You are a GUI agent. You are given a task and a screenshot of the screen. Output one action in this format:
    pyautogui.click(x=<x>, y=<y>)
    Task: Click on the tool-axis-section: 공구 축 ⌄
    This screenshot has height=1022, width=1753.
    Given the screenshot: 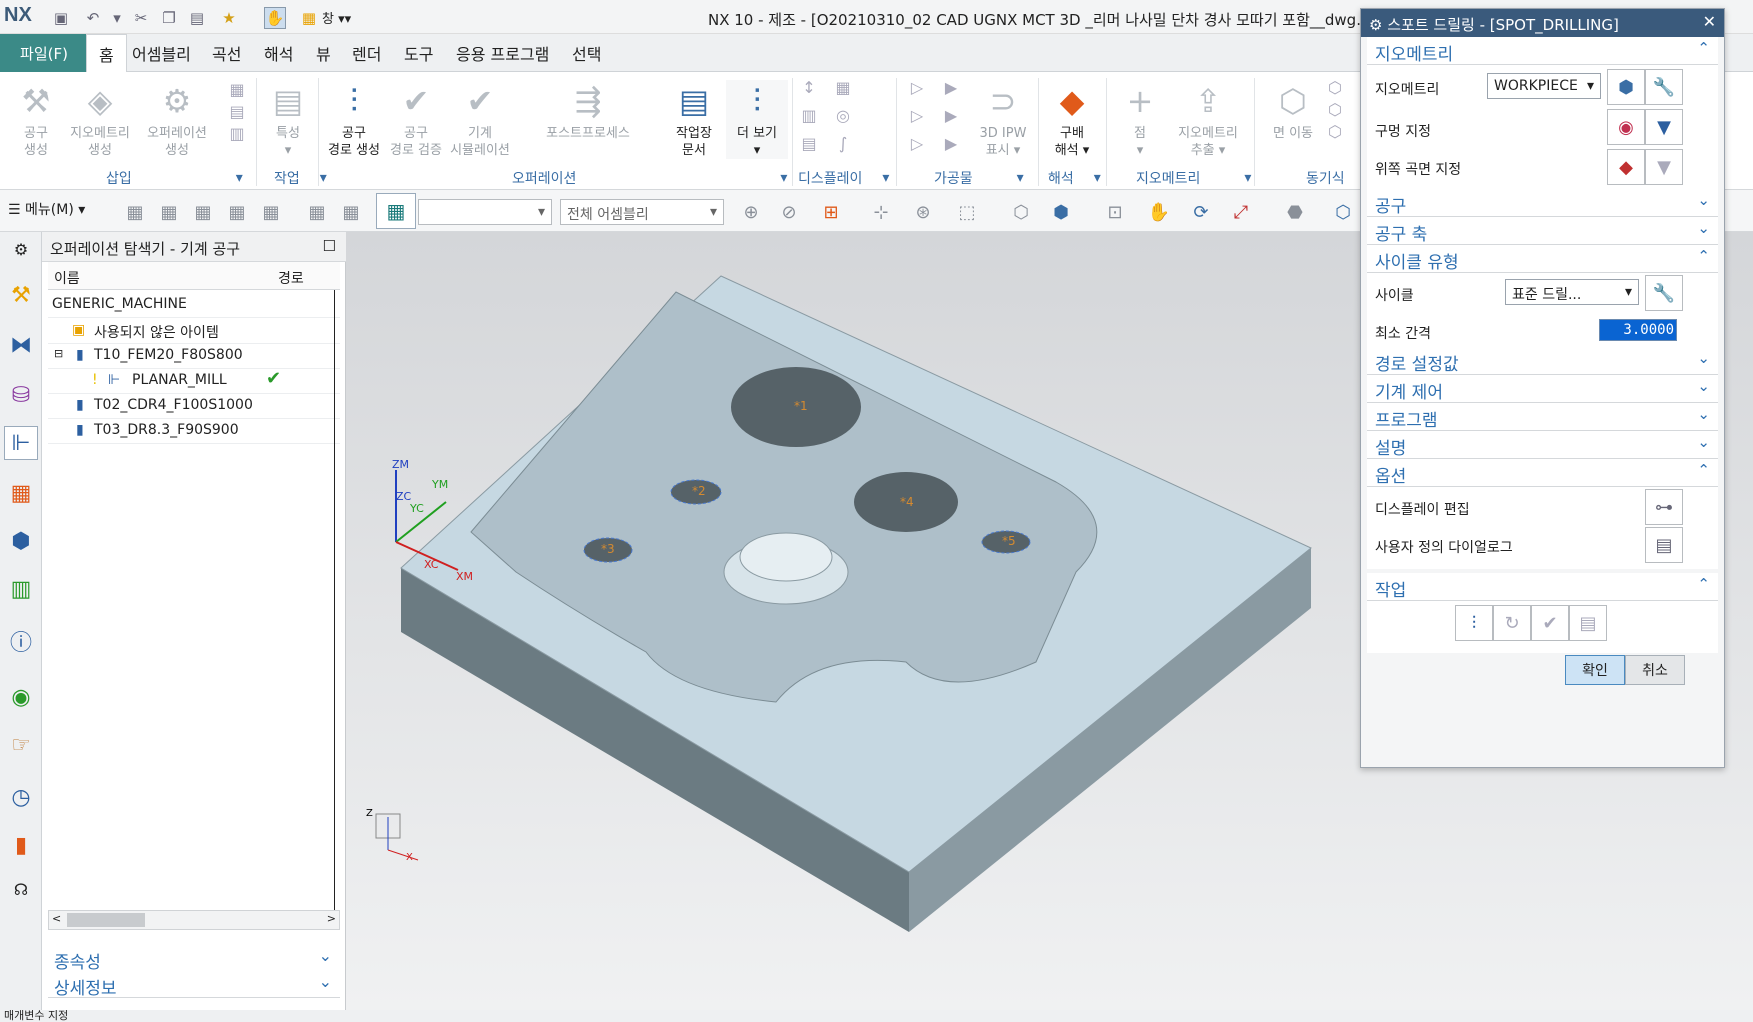 What is the action you would take?
    pyautogui.click(x=1542, y=231)
    